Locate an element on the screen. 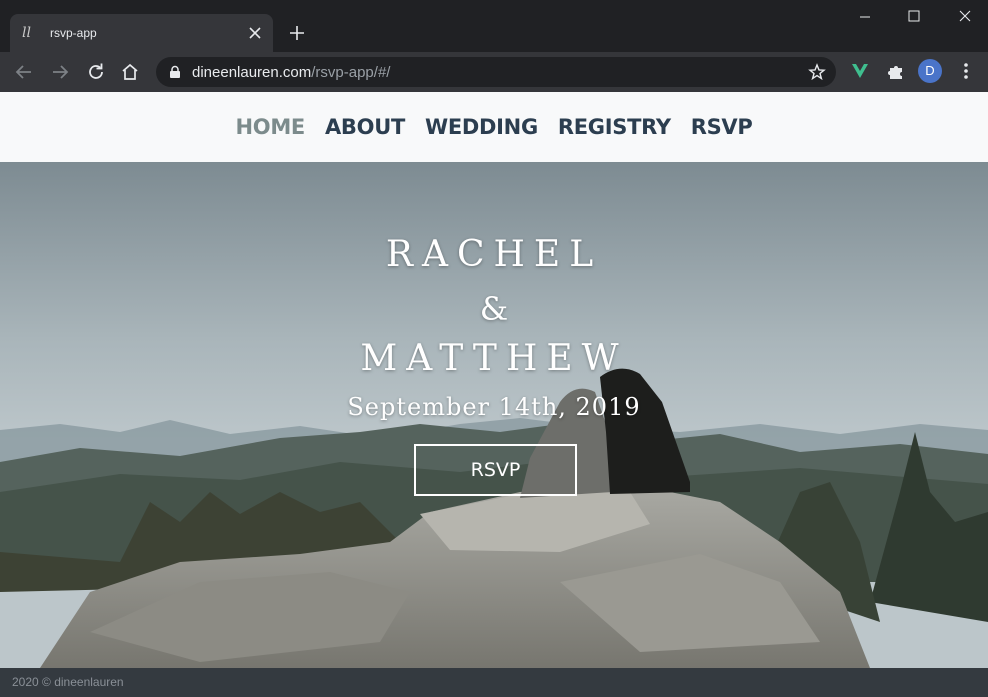 The height and width of the screenshot is (697, 988). site-favicon-icon: ll is located at coordinates (26, 33).